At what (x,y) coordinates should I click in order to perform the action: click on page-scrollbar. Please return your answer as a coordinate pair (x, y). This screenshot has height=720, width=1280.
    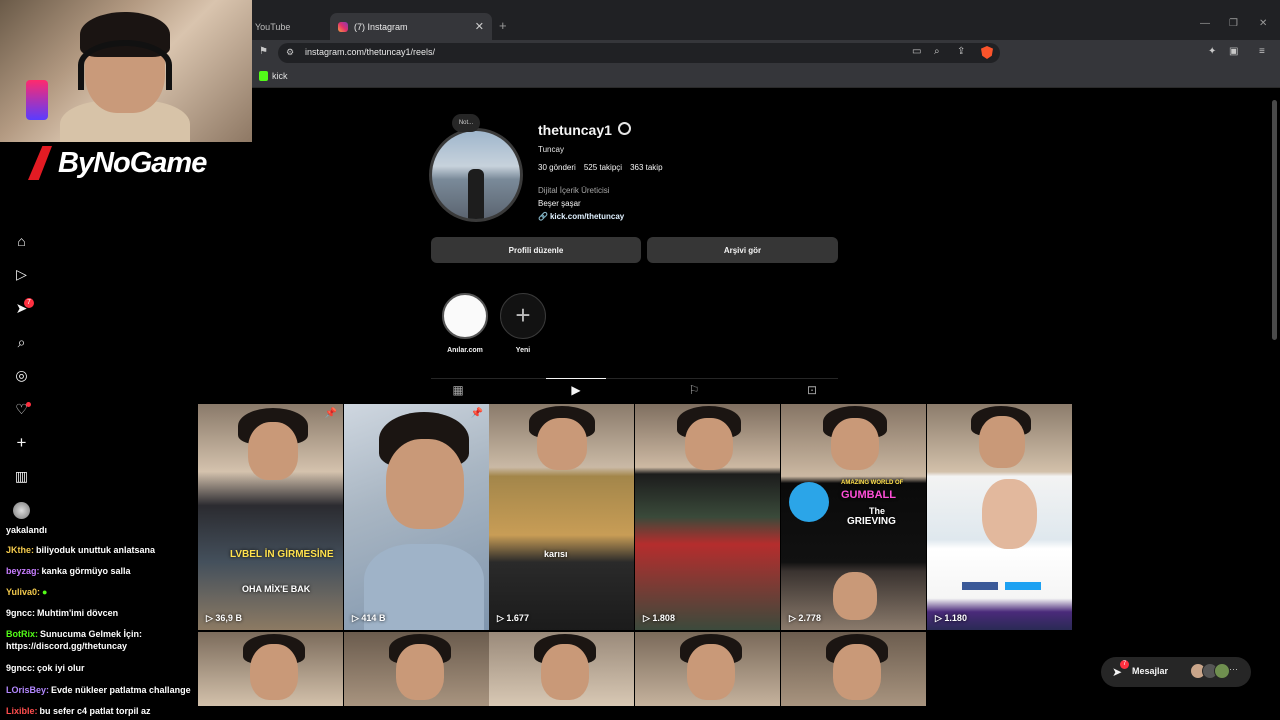
    Looking at the image, I should click on (1274, 220).